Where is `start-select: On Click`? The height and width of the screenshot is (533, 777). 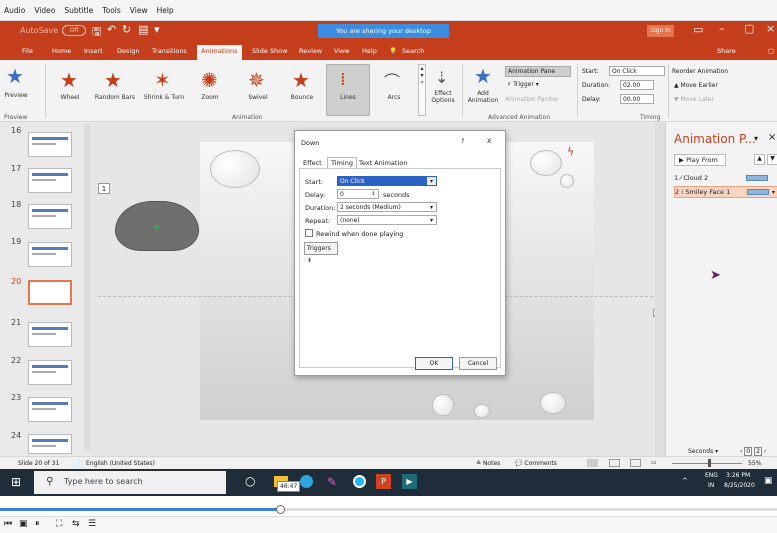
start-select: On Click is located at coordinates (637, 71).